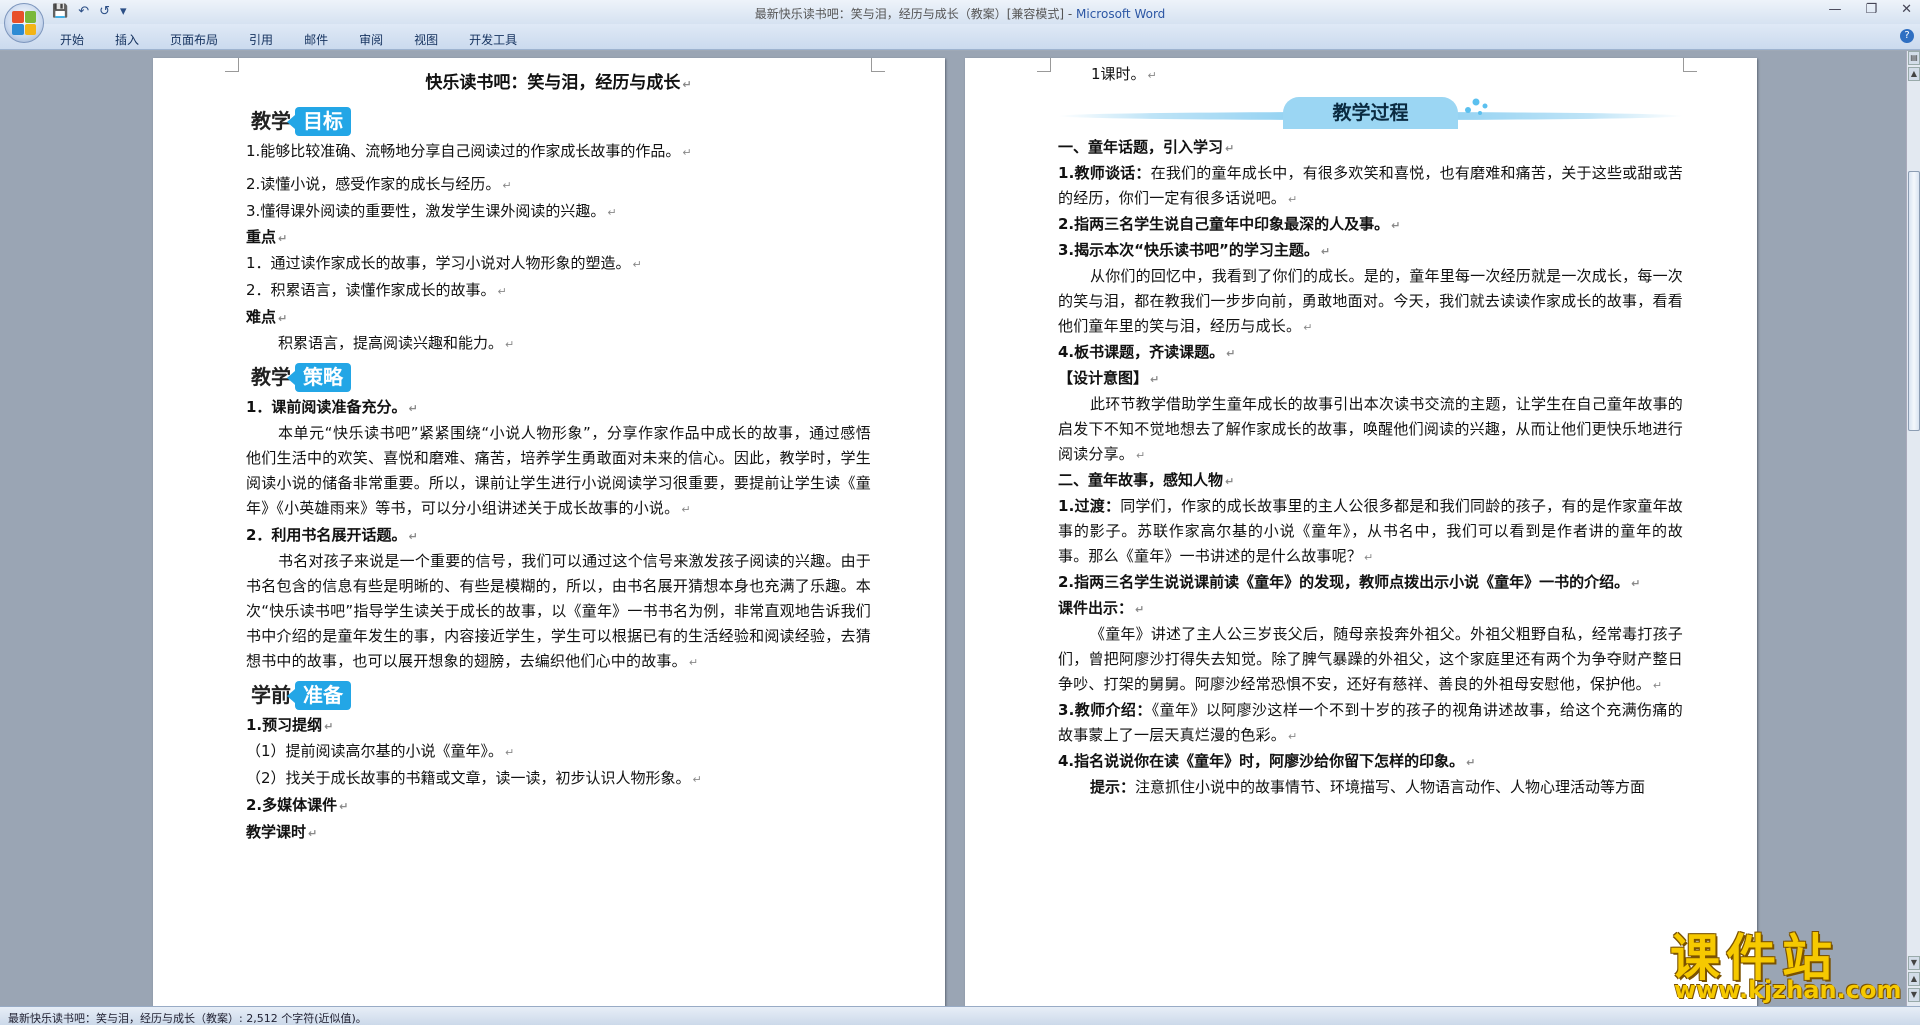 The height and width of the screenshot is (1025, 1920). I want to click on design-label: 【设计意图】 ↵, so click(1109, 378).